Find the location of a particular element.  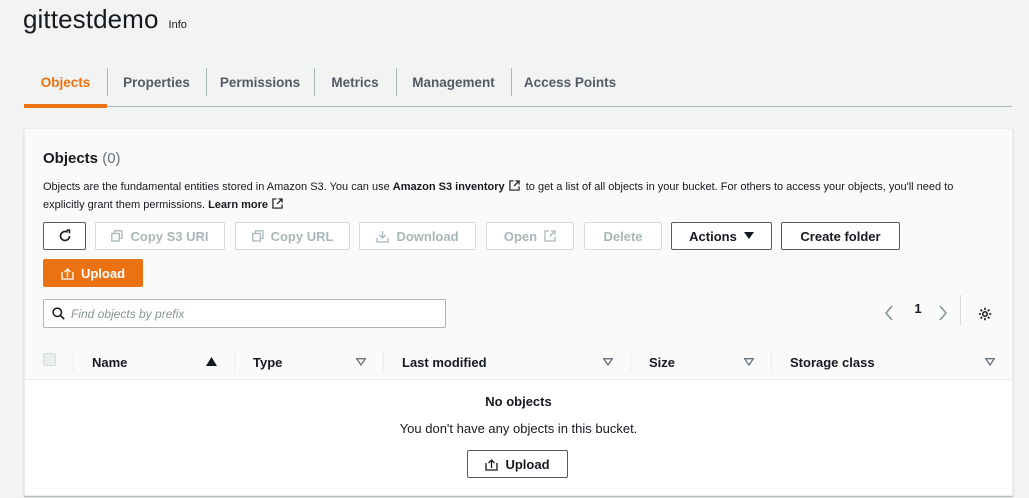

copy-url-button: Copy URL is located at coordinates (292, 236).